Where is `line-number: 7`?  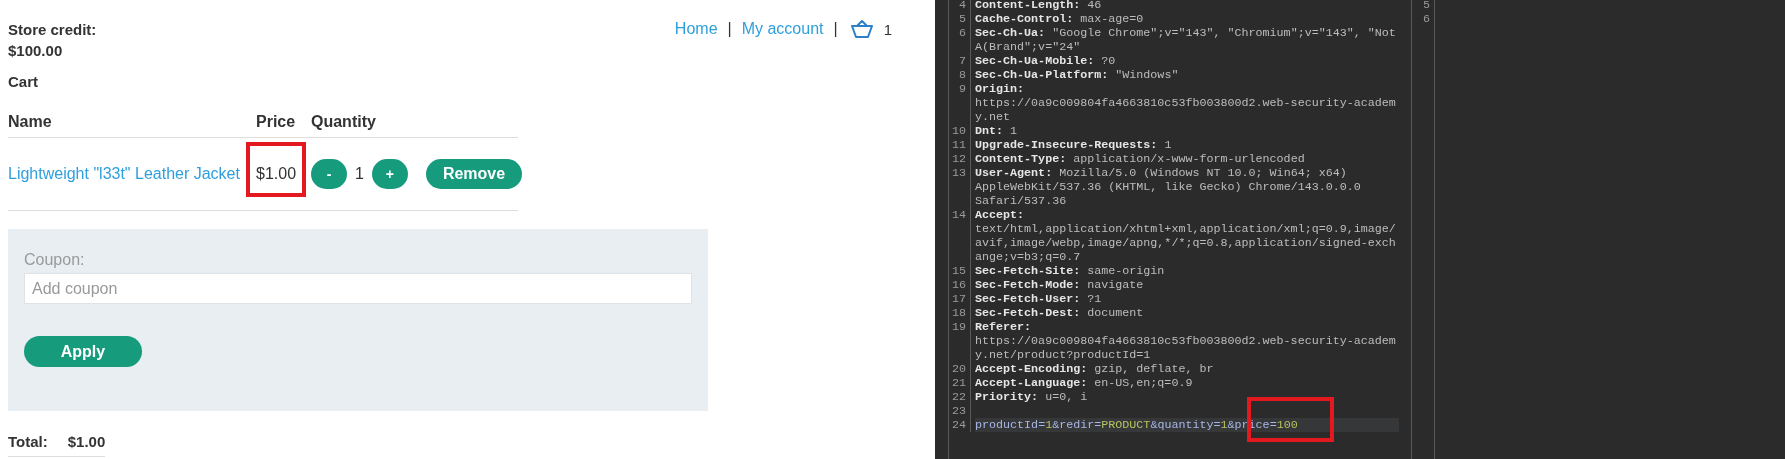 line-number: 7 is located at coordinates (960, 61).